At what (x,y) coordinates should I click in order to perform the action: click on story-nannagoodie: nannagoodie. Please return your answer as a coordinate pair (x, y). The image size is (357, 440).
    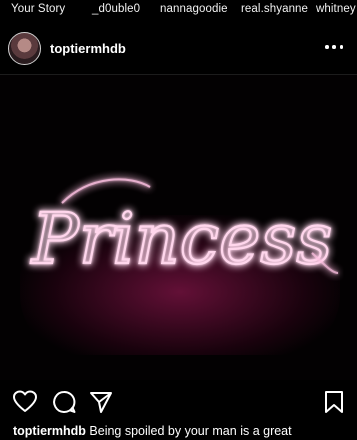
    Looking at the image, I should click on (194, 9).